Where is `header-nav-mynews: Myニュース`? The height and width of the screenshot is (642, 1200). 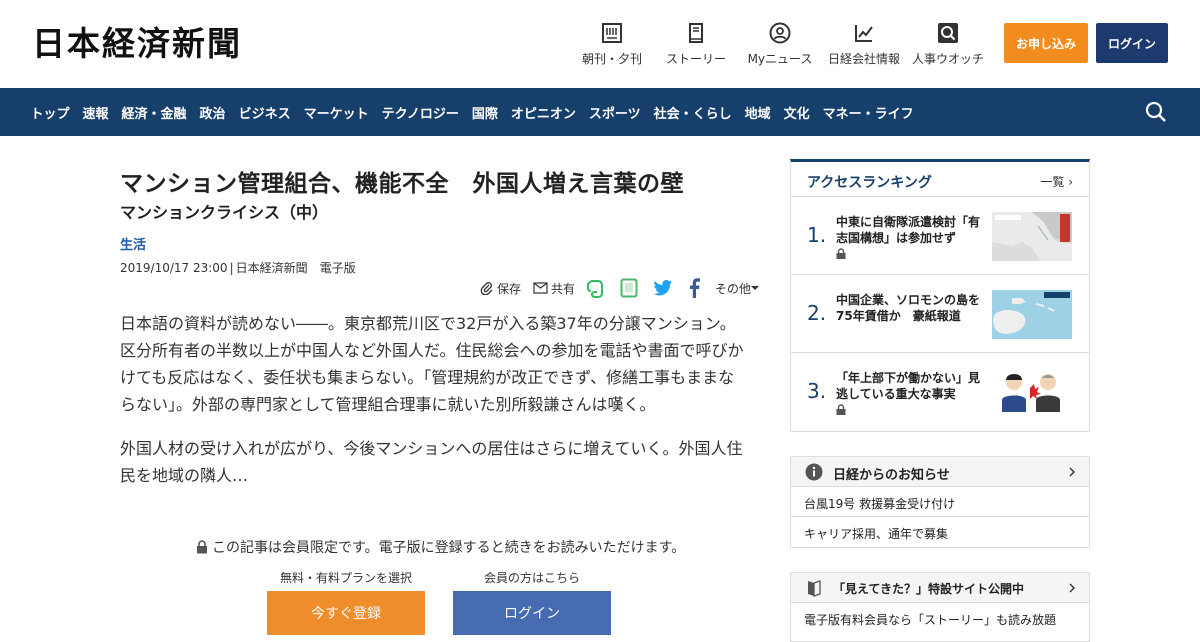 header-nav-mynews: Myニュース is located at coordinates (780, 44).